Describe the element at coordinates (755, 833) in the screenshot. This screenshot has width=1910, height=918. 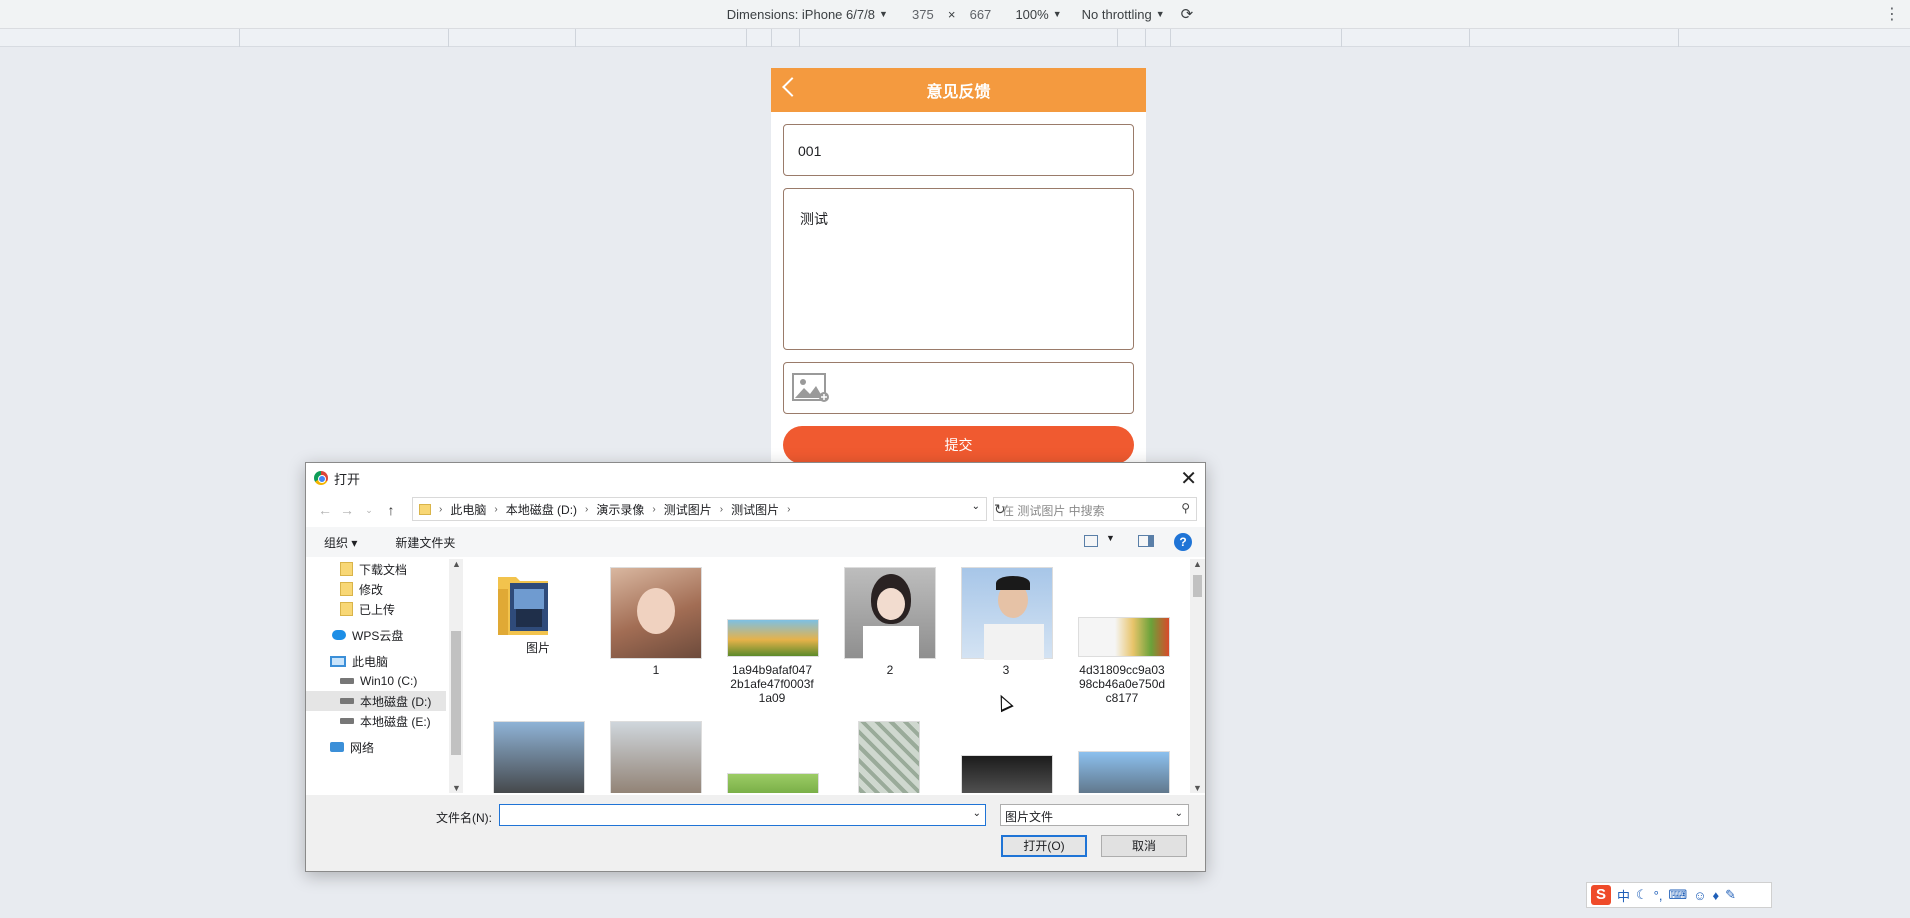
I see `dialog-footer: 文件名(N): ⌄ 图片文件 ⌄ 打开(O) 取消` at that location.